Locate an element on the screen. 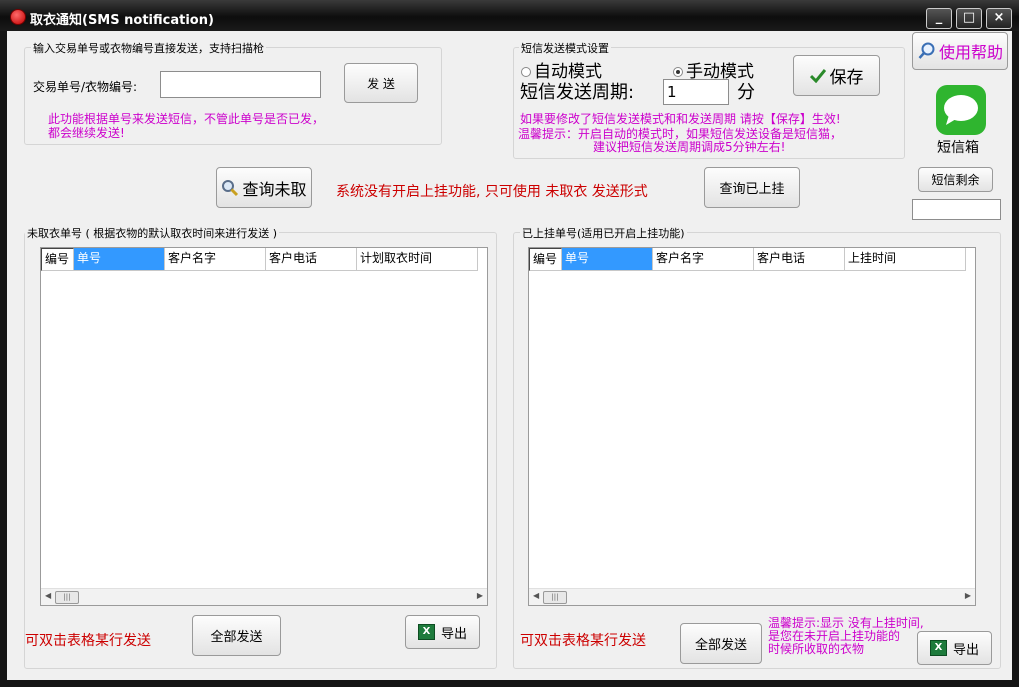 This screenshot has width=1019, height=687. check-icon is located at coordinates (817, 75).